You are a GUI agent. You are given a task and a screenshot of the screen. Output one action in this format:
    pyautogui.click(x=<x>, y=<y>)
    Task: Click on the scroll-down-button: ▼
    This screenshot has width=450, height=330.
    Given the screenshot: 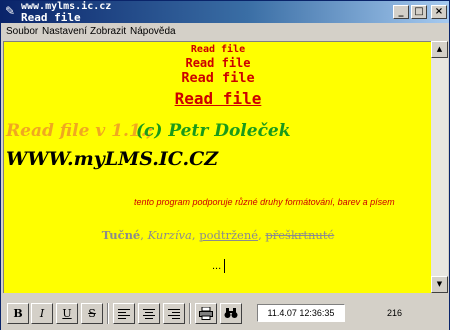 What is the action you would take?
    pyautogui.click(x=439, y=284)
    